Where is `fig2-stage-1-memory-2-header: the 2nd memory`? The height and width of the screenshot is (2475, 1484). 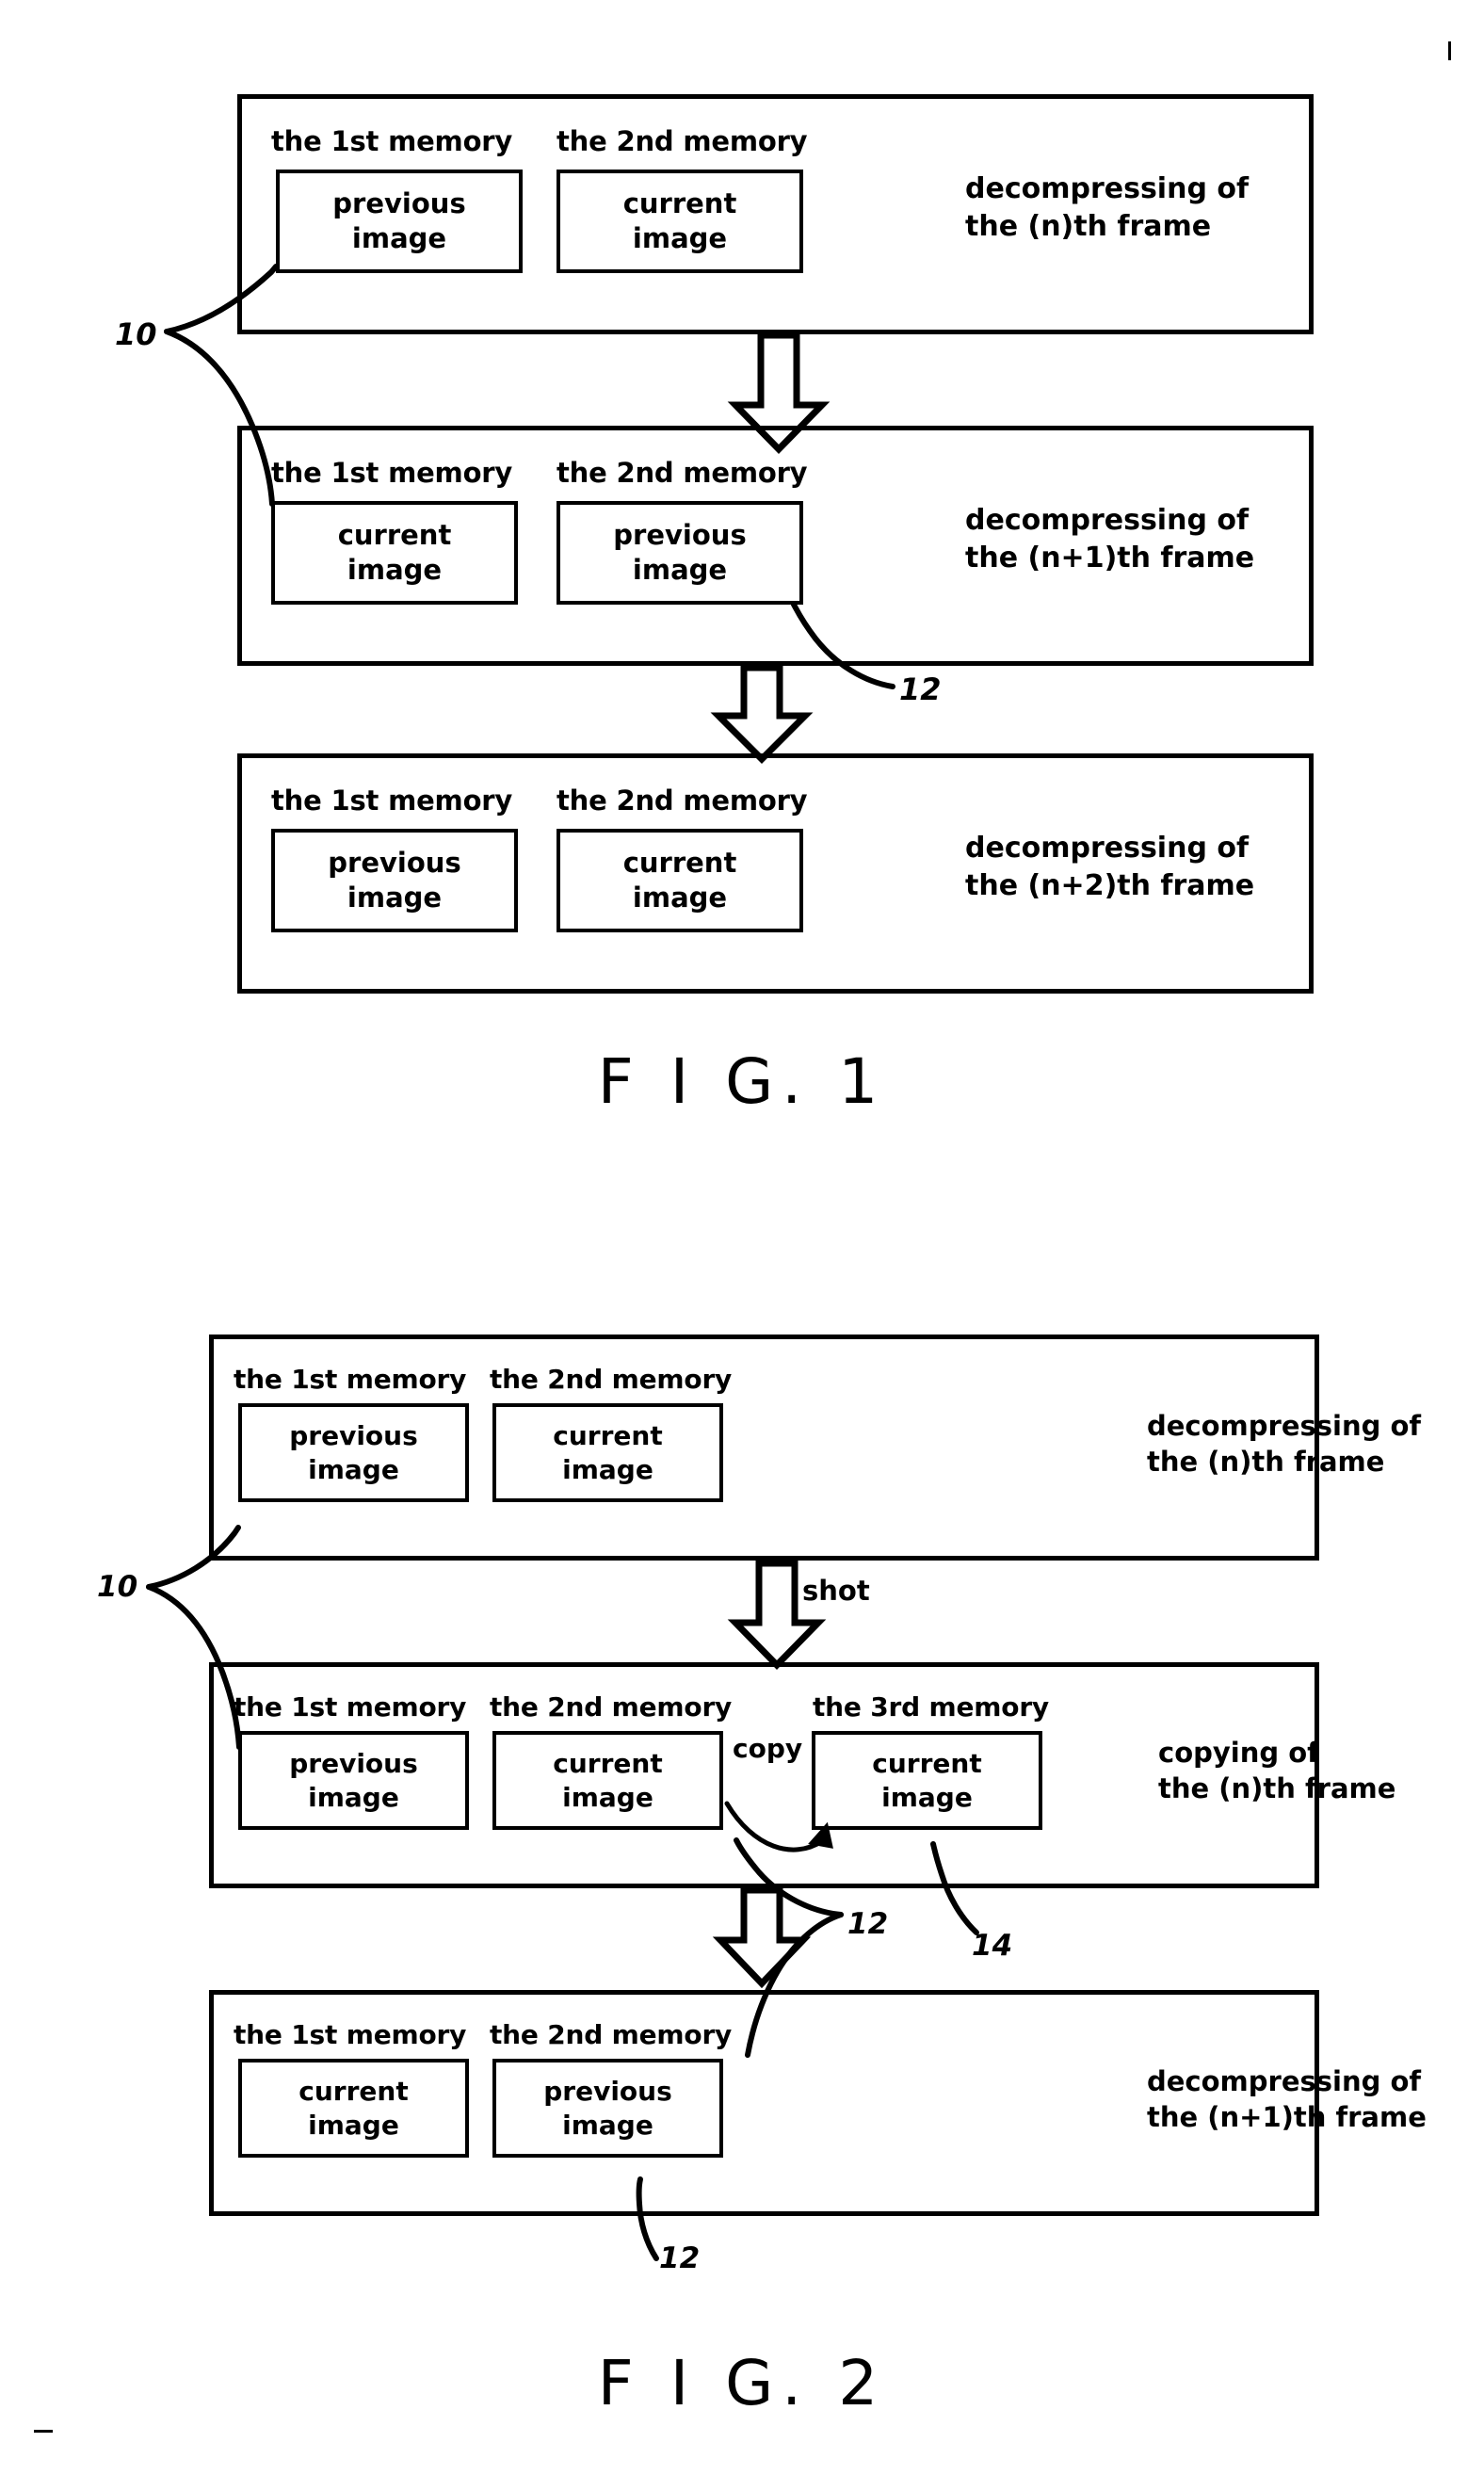
fig2-stage-1-memory-2-header: the 2nd memory is located at coordinates (611, 1379).